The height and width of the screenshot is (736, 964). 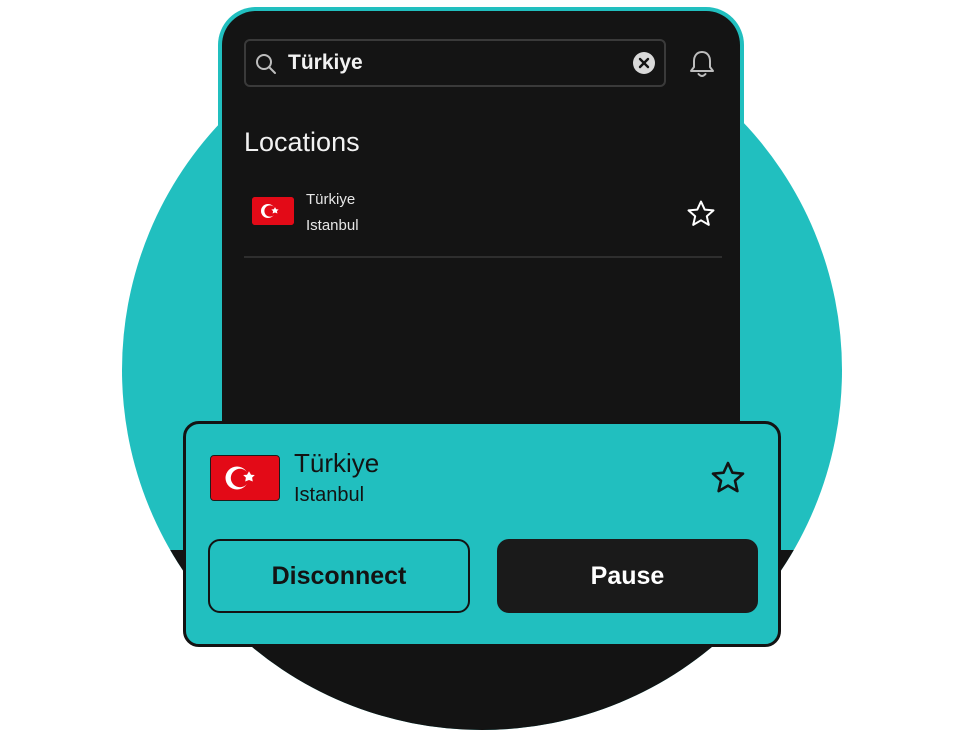 What do you see at coordinates (331, 199) in the screenshot?
I see `location-country: Türkiye` at bounding box center [331, 199].